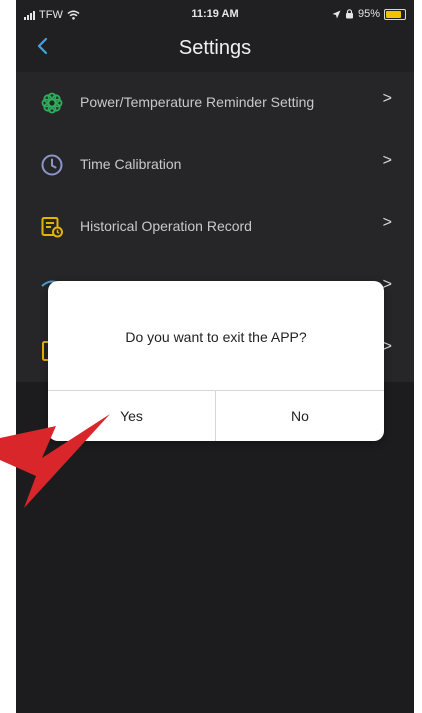 Image resolution: width=422 pixels, height=713 pixels. Describe the element at coordinates (349, 14) in the screenshot. I see `lock-rotation-icon` at that location.